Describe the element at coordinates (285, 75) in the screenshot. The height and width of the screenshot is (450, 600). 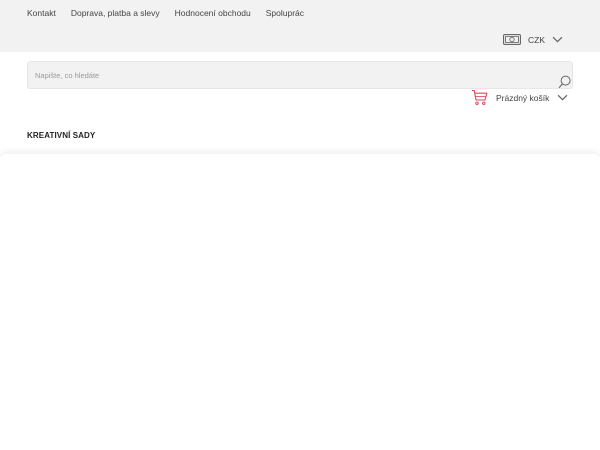
I see `search-input` at that location.